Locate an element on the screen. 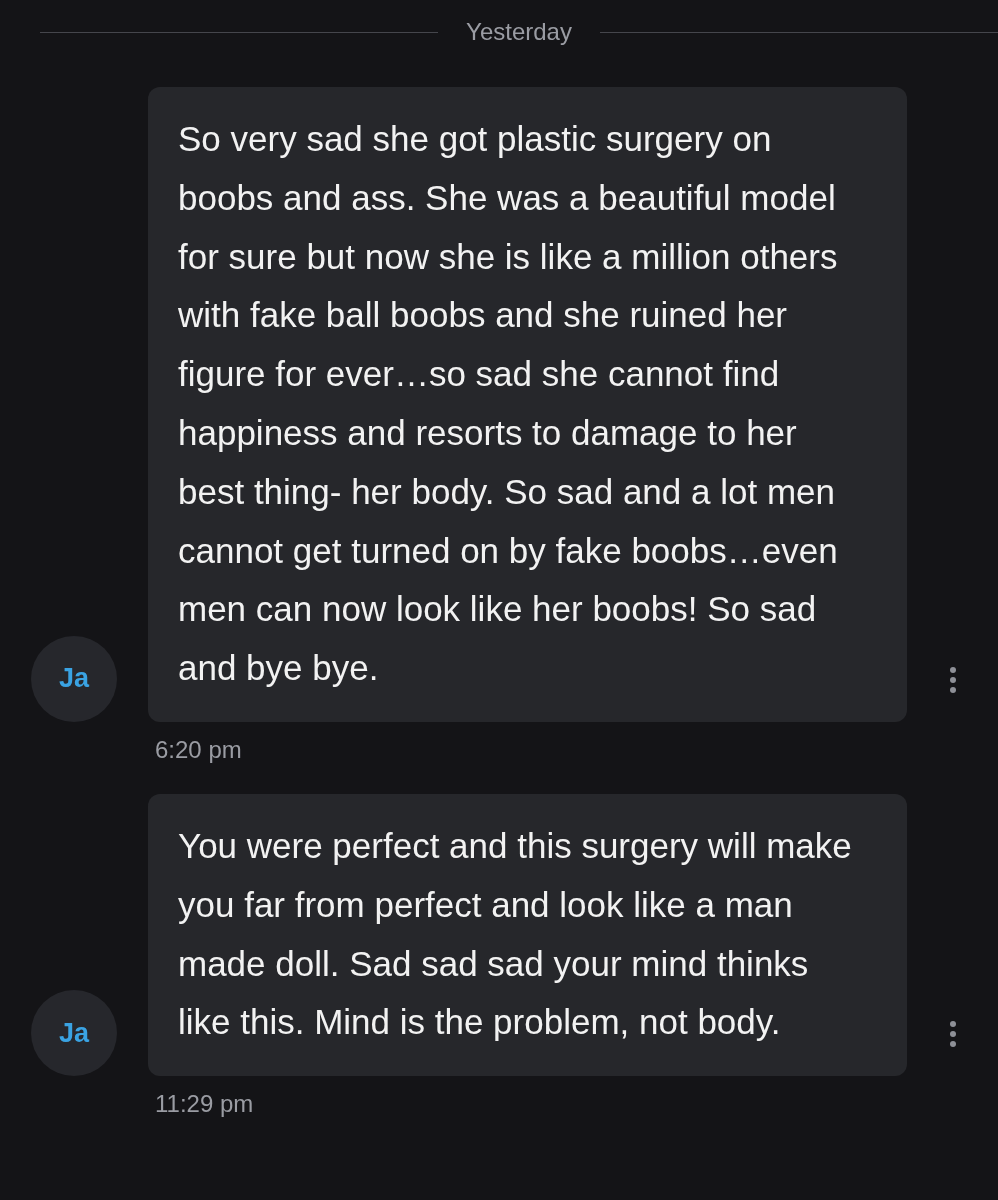  message-time: 6:20 pm is located at coordinates (199, 749).